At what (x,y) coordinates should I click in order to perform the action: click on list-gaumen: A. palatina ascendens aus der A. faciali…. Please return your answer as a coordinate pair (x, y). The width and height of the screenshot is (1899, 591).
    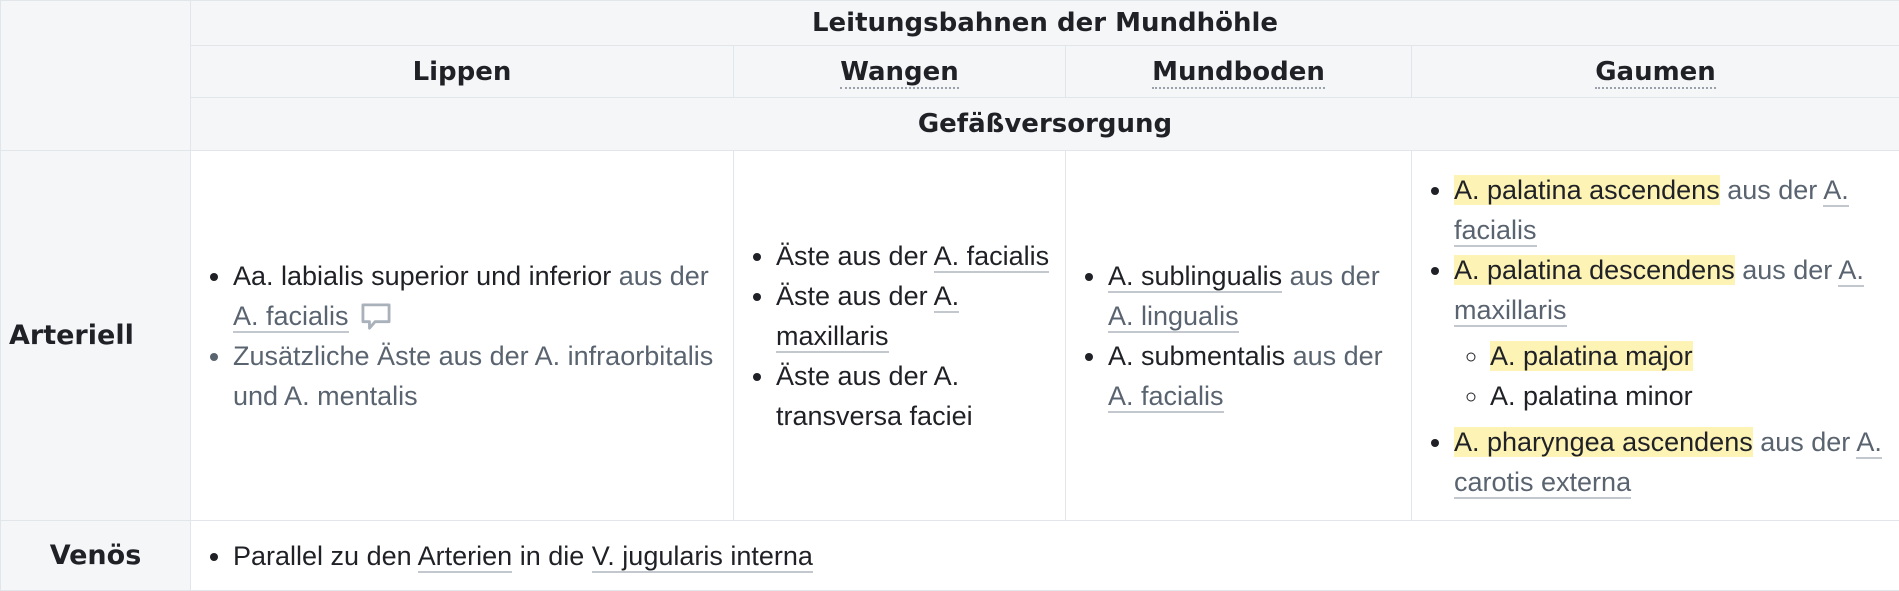
    Looking at the image, I should click on (1655, 336).